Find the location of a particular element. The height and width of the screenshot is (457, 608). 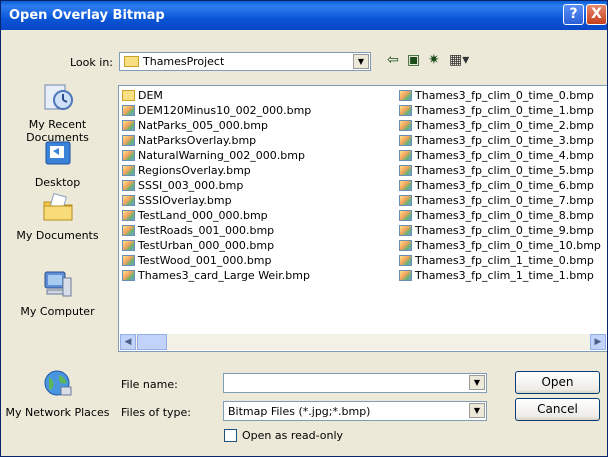

file-item: Thames3_card_Large Weir.bmp is located at coordinates (216, 275).